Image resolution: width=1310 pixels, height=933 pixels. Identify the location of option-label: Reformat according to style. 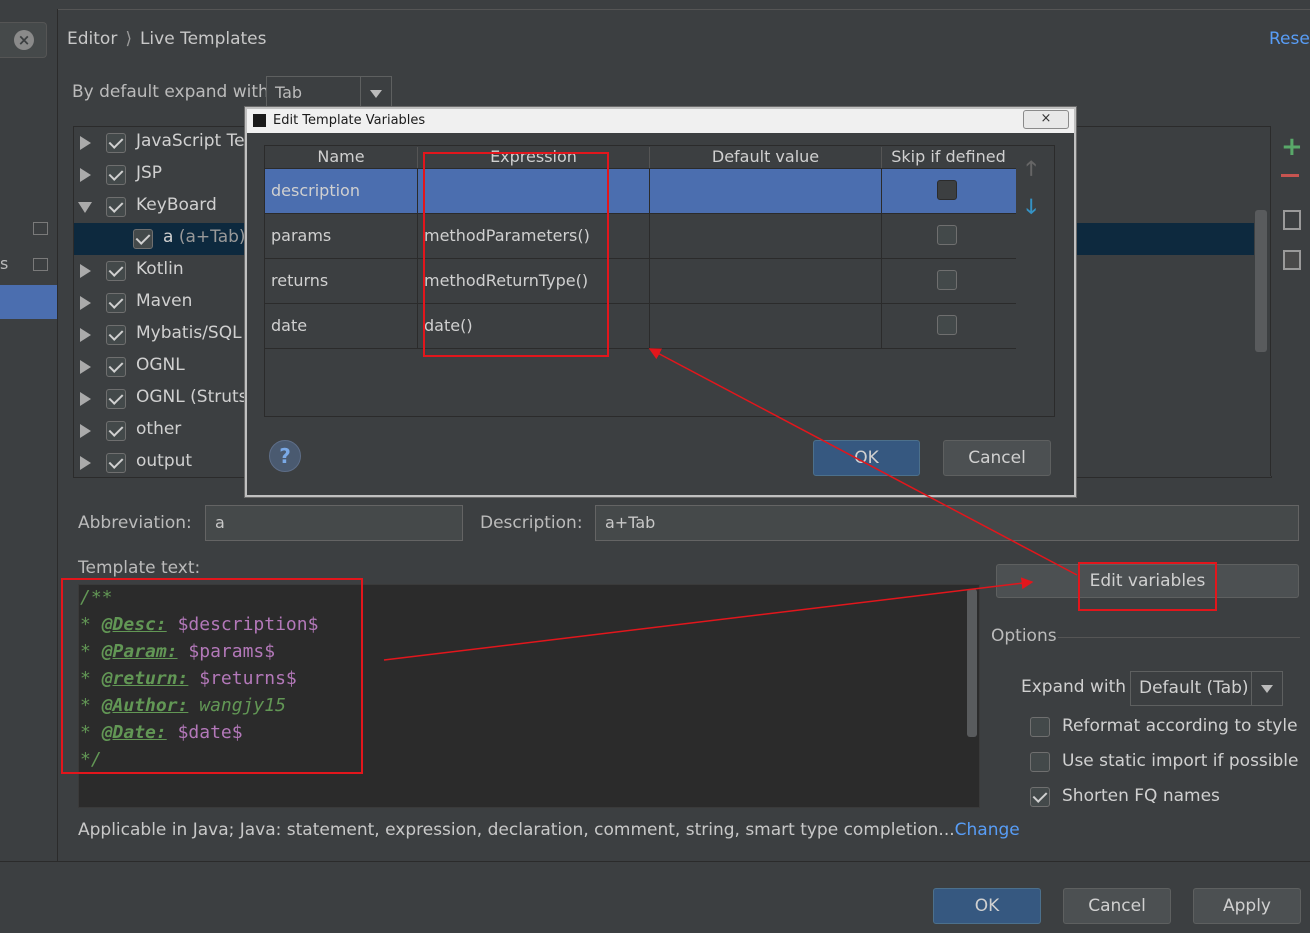
(1180, 726).